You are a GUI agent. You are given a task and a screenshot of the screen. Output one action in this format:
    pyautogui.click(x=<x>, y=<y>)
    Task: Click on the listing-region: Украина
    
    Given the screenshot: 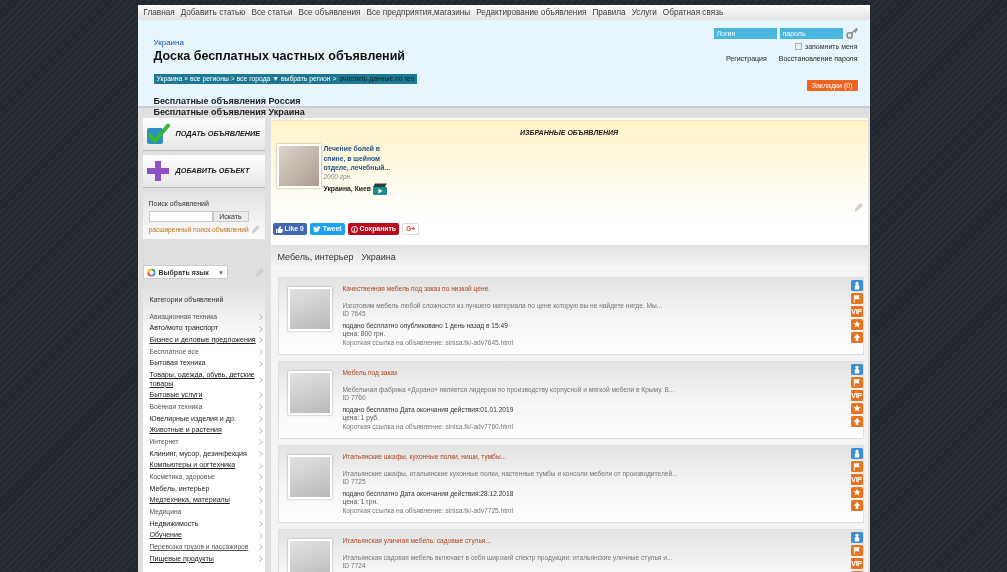 What is the action you would take?
    pyautogui.click(x=378, y=257)
    